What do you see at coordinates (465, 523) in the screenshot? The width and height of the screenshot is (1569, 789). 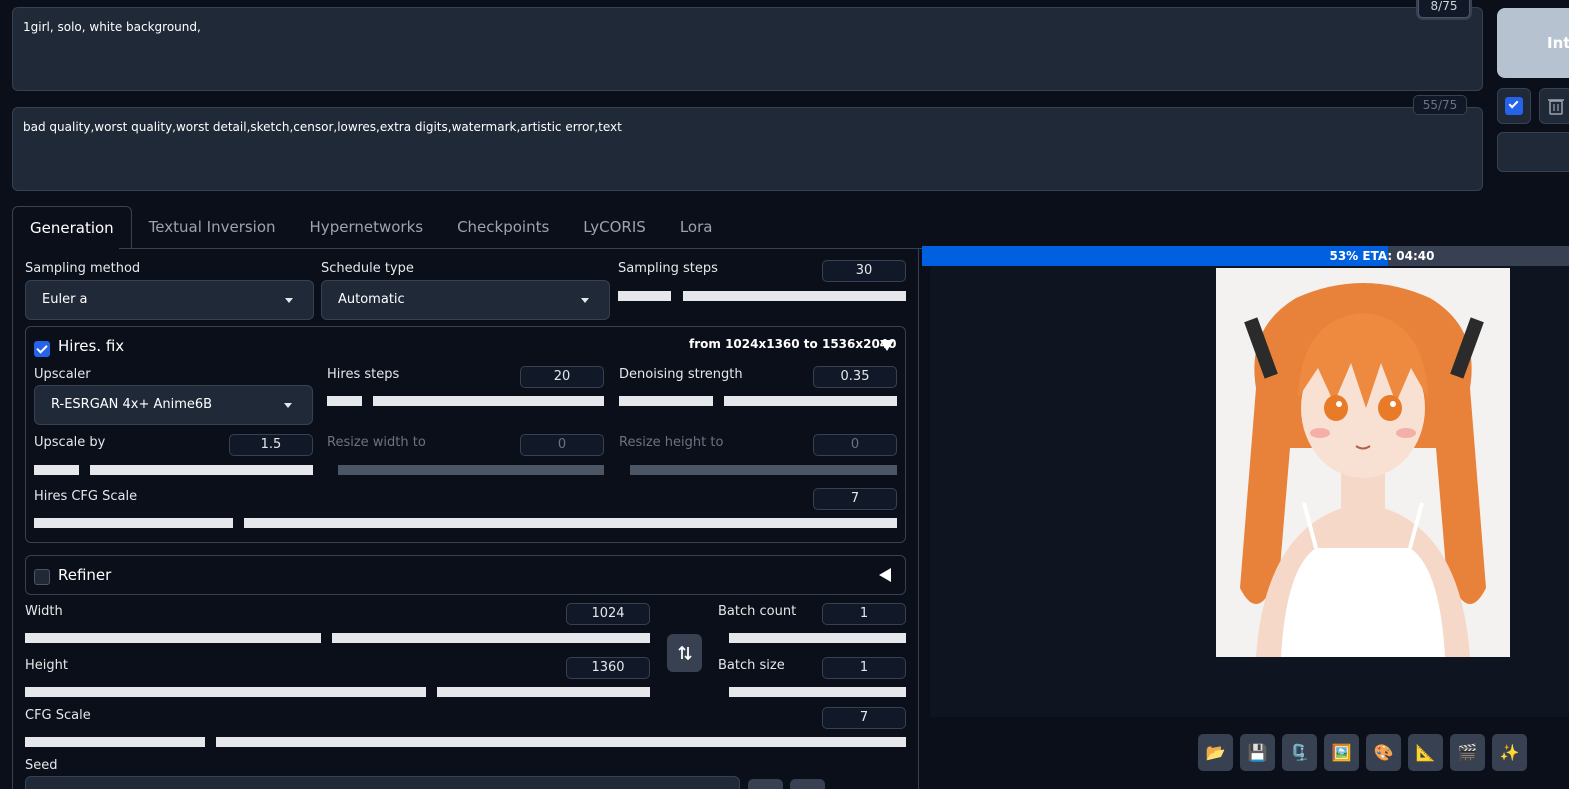 I see `hires-cfg-slider` at bounding box center [465, 523].